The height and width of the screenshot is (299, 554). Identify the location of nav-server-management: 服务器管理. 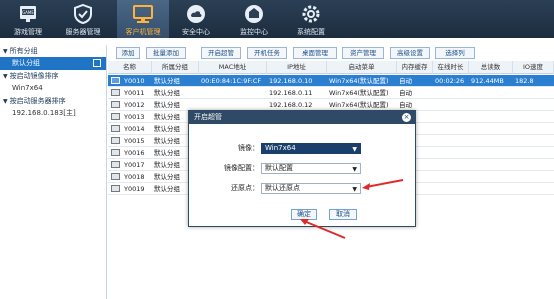
(83, 19).